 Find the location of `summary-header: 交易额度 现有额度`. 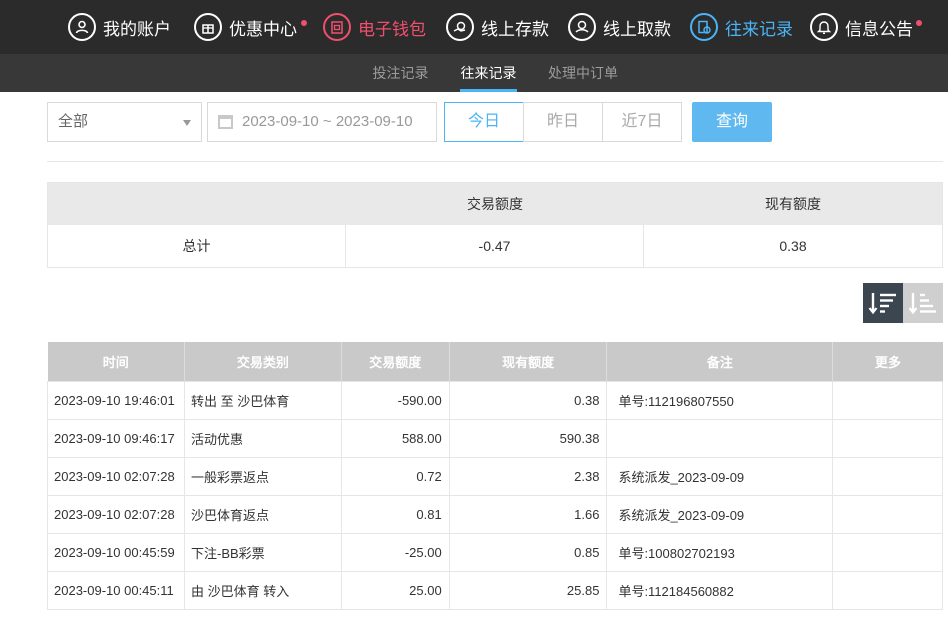

summary-header: 交易额度 现有额度 is located at coordinates (495, 204).